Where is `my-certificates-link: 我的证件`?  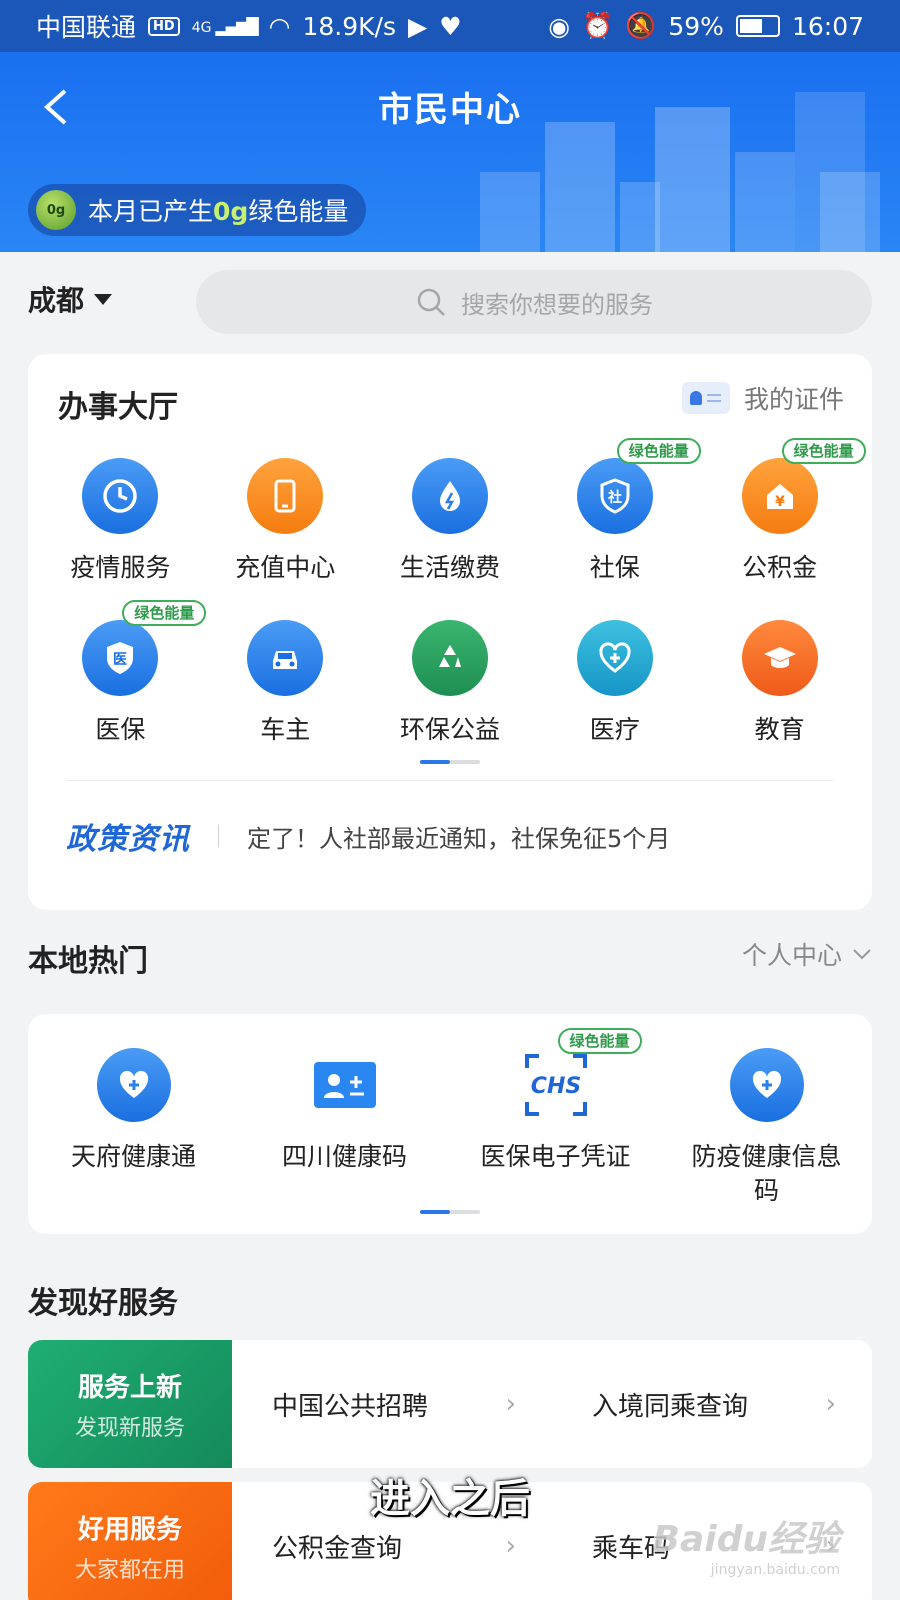
my-certificates-link: 我的证件 is located at coordinates (762, 398).